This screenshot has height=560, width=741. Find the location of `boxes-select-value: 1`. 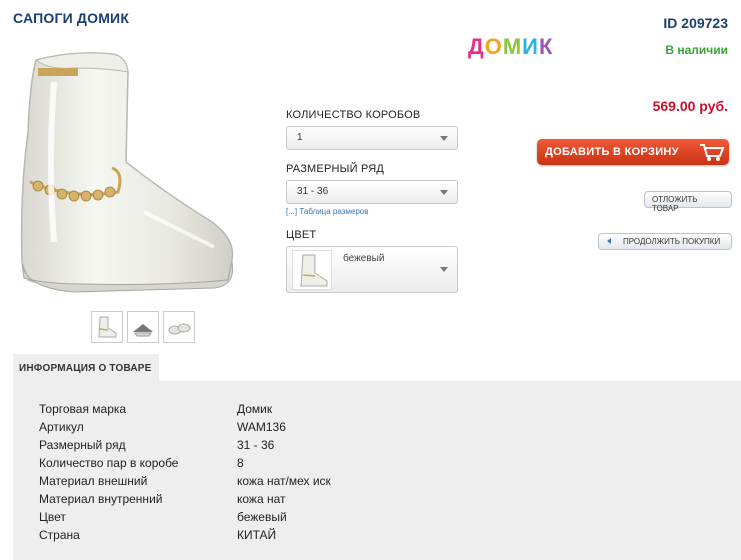

boxes-select-value: 1 is located at coordinates (300, 137).